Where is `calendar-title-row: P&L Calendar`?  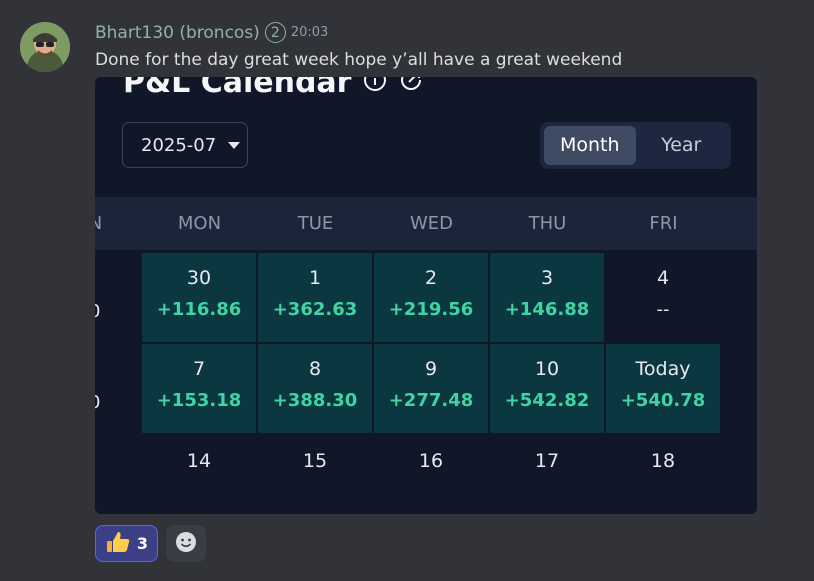 calendar-title-row: P&L Calendar is located at coordinates (273, 88).